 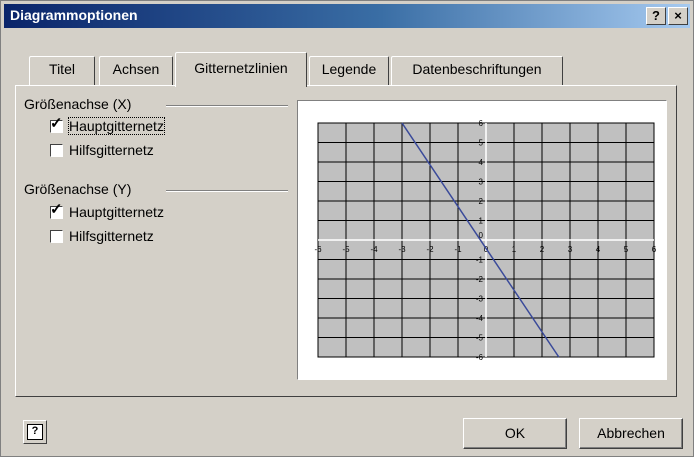 I want to click on y-tick-label: -2, so click(x=480, y=279).